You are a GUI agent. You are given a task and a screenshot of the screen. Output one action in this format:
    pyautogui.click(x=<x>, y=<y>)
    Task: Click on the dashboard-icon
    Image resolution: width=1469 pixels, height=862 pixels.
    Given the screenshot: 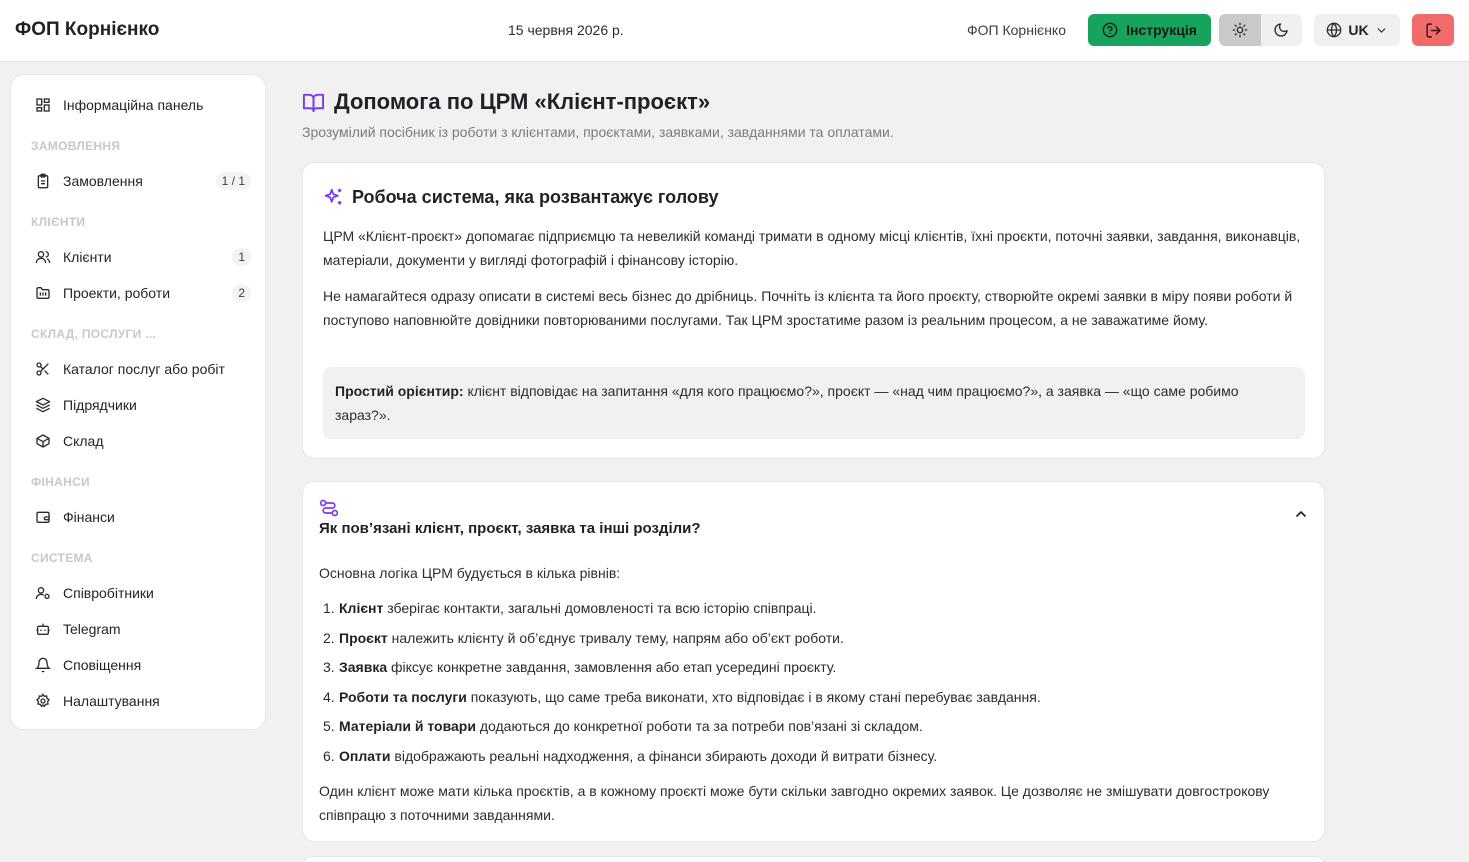 What is the action you would take?
    pyautogui.click(x=43, y=105)
    